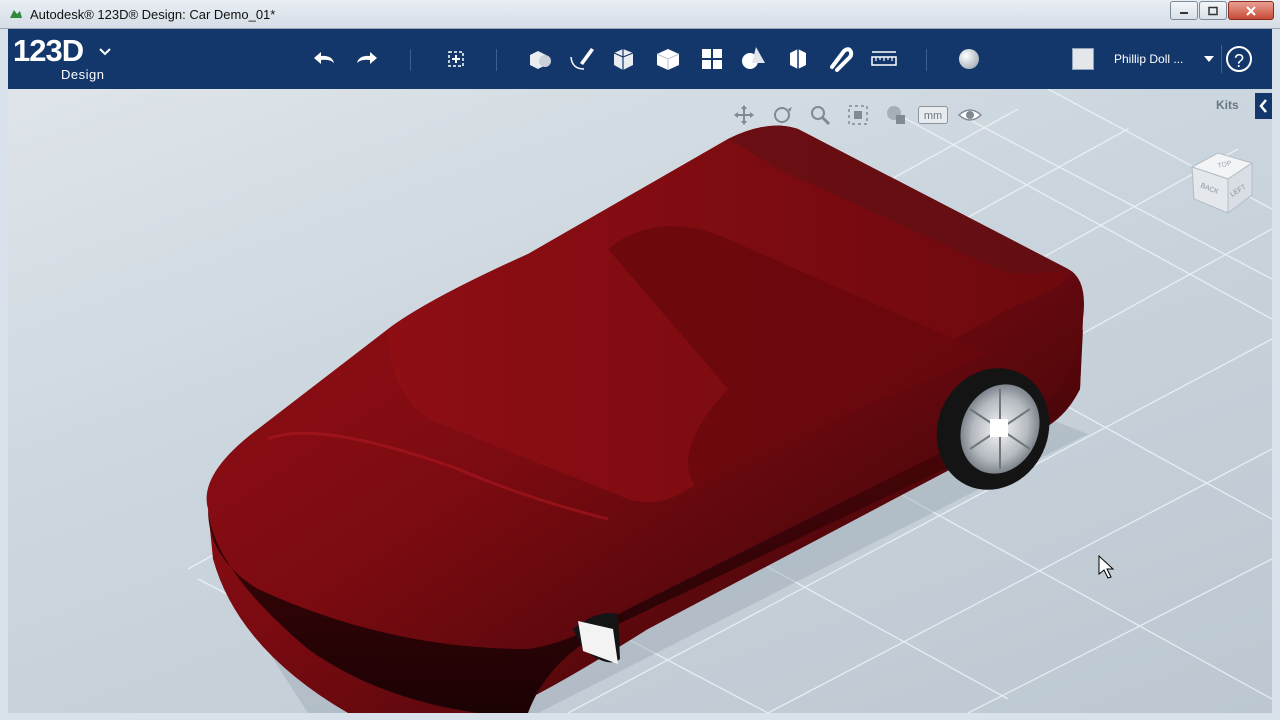  What do you see at coordinates (754, 59) in the screenshot?
I see `group-icon` at bounding box center [754, 59].